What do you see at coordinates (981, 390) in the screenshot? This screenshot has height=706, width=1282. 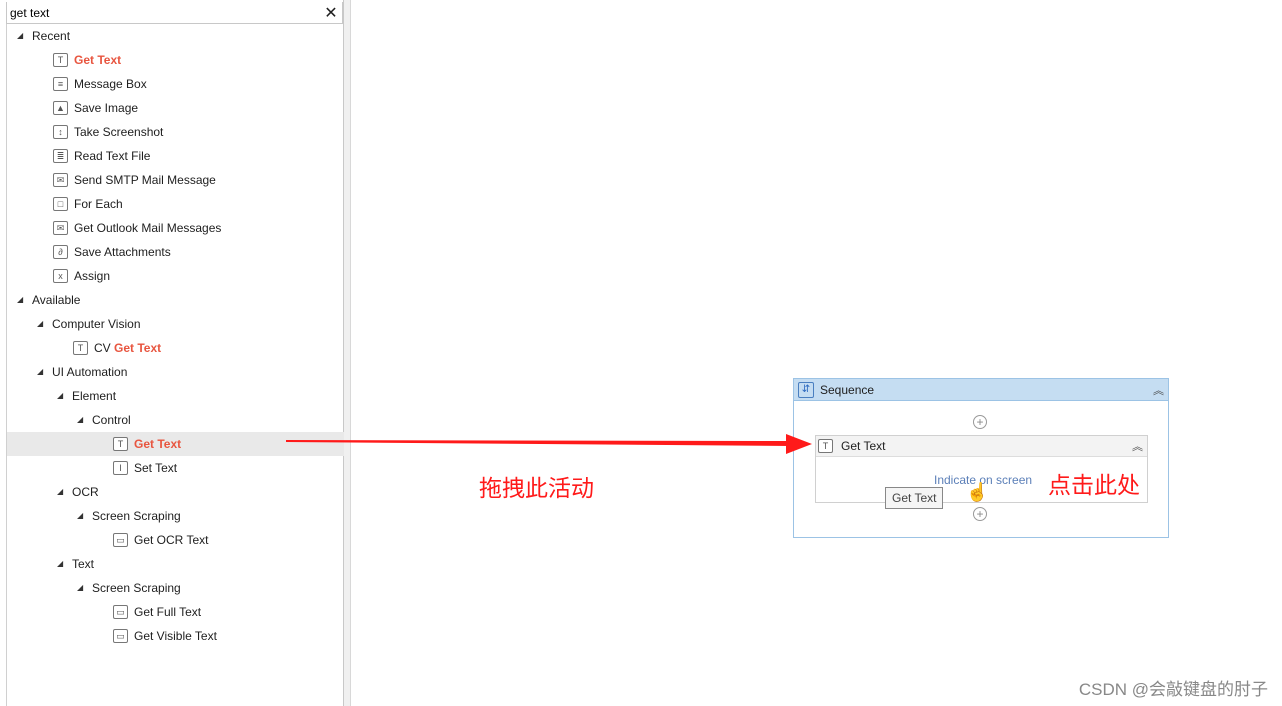 I see `sequence-header: ⇵ Sequence ︽` at bounding box center [981, 390].